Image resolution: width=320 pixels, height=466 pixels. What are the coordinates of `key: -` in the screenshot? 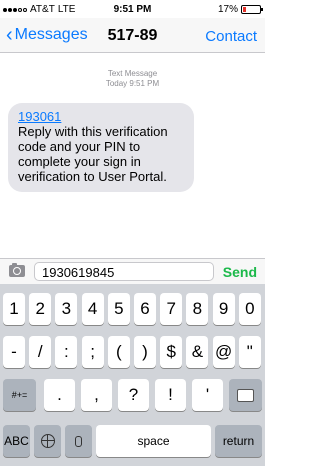 It's located at (14, 352).